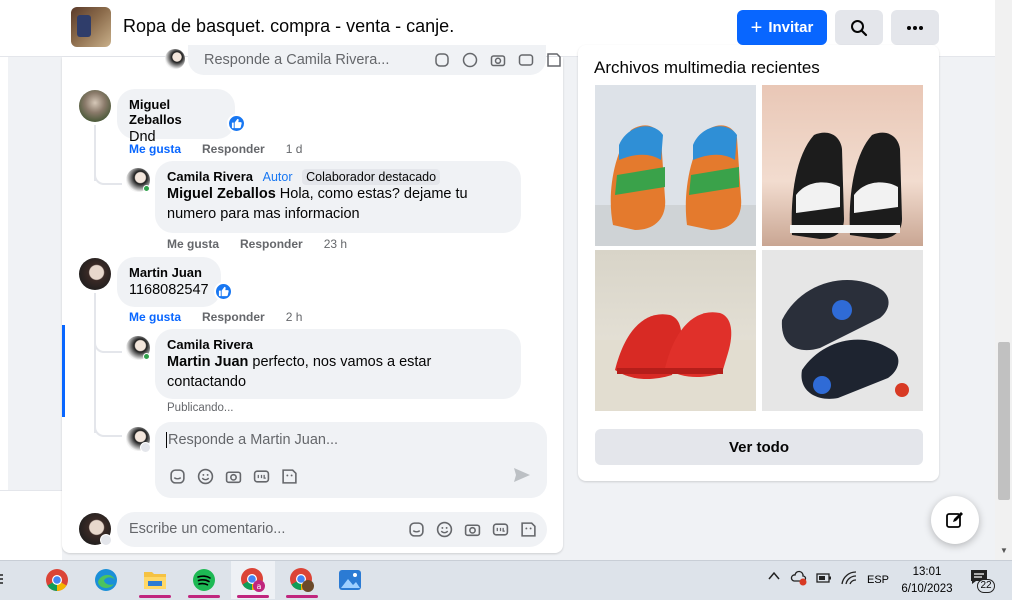 Image resolution: width=1012 pixels, height=600 pixels. Describe the element at coordinates (277, 177) in the screenshot. I see `author-tag: Autor` at that location.